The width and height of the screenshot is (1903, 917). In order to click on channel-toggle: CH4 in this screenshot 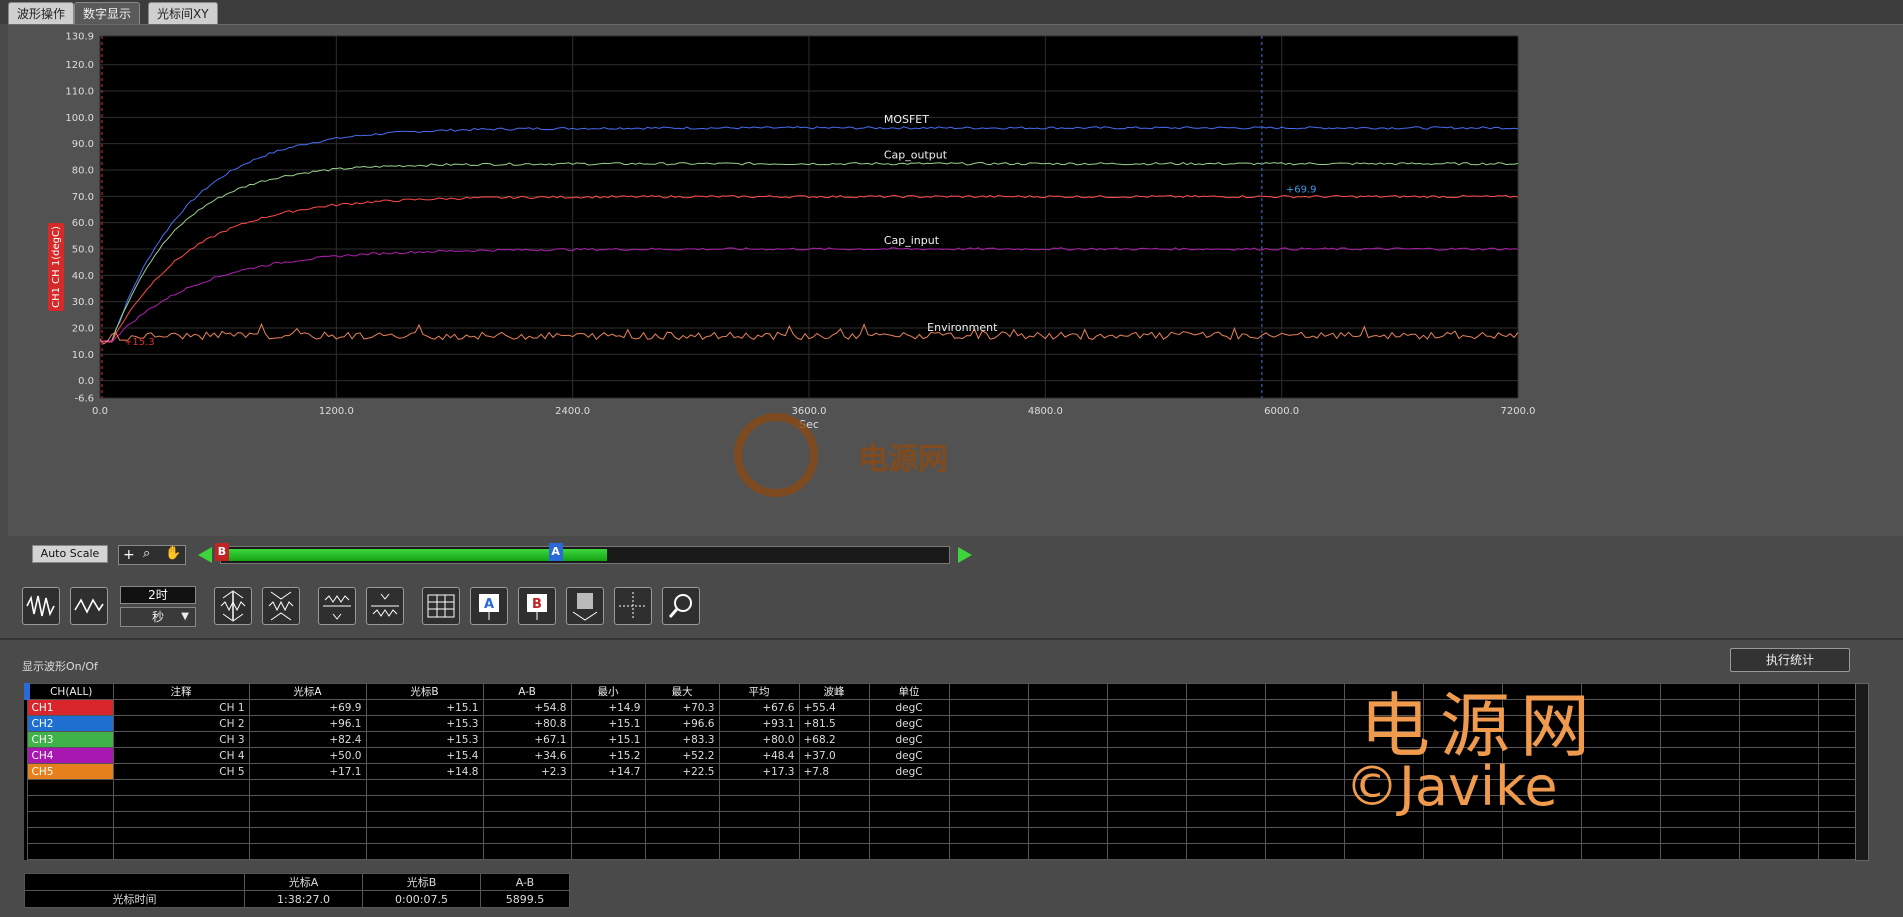, I will do `click(70, 755)`.